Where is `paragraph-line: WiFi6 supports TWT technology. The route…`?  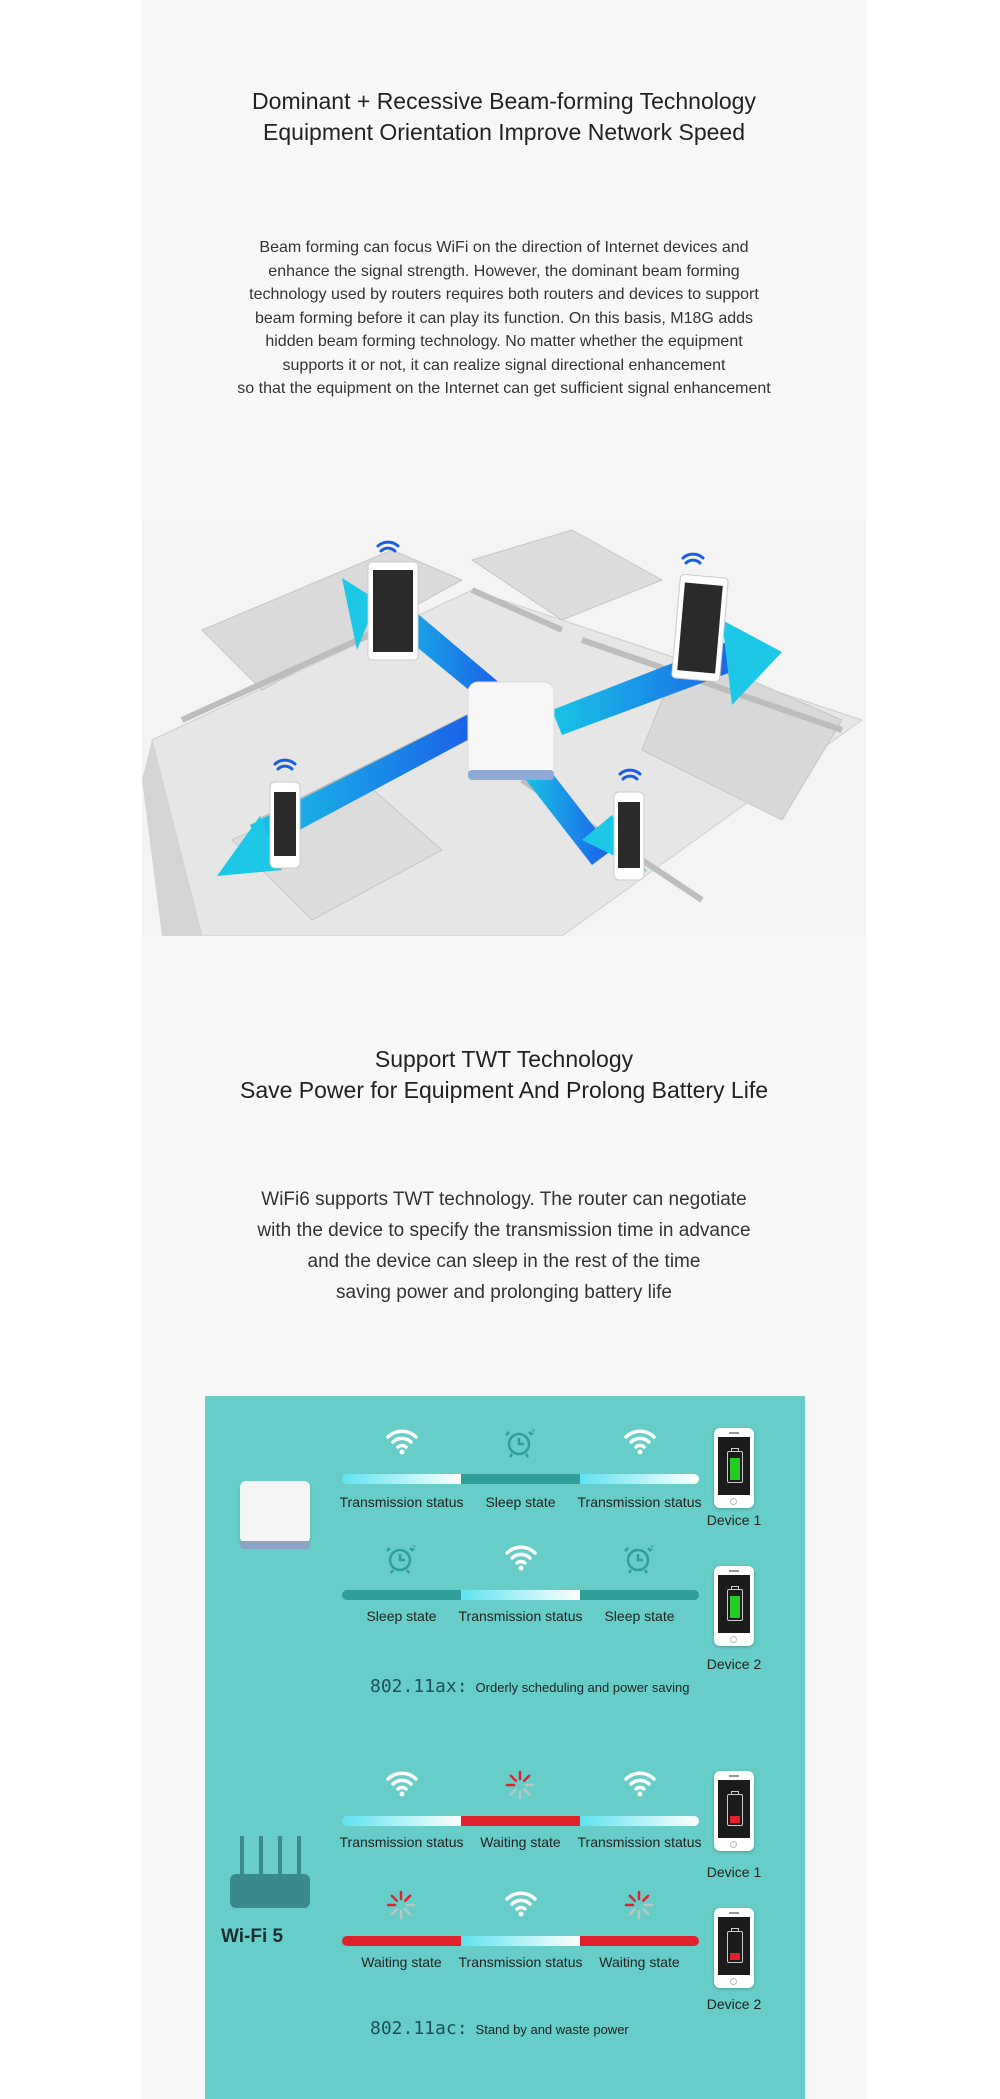 paragraph-line: WiFi6 supports TWT technology. The route… is located at coordinates (504, 1199).